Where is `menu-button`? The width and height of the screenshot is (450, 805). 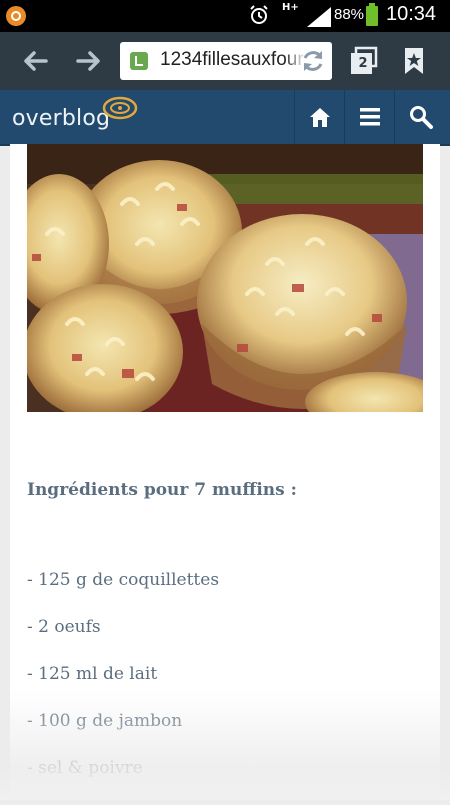
menu-button is located at coordinates (369, 117).